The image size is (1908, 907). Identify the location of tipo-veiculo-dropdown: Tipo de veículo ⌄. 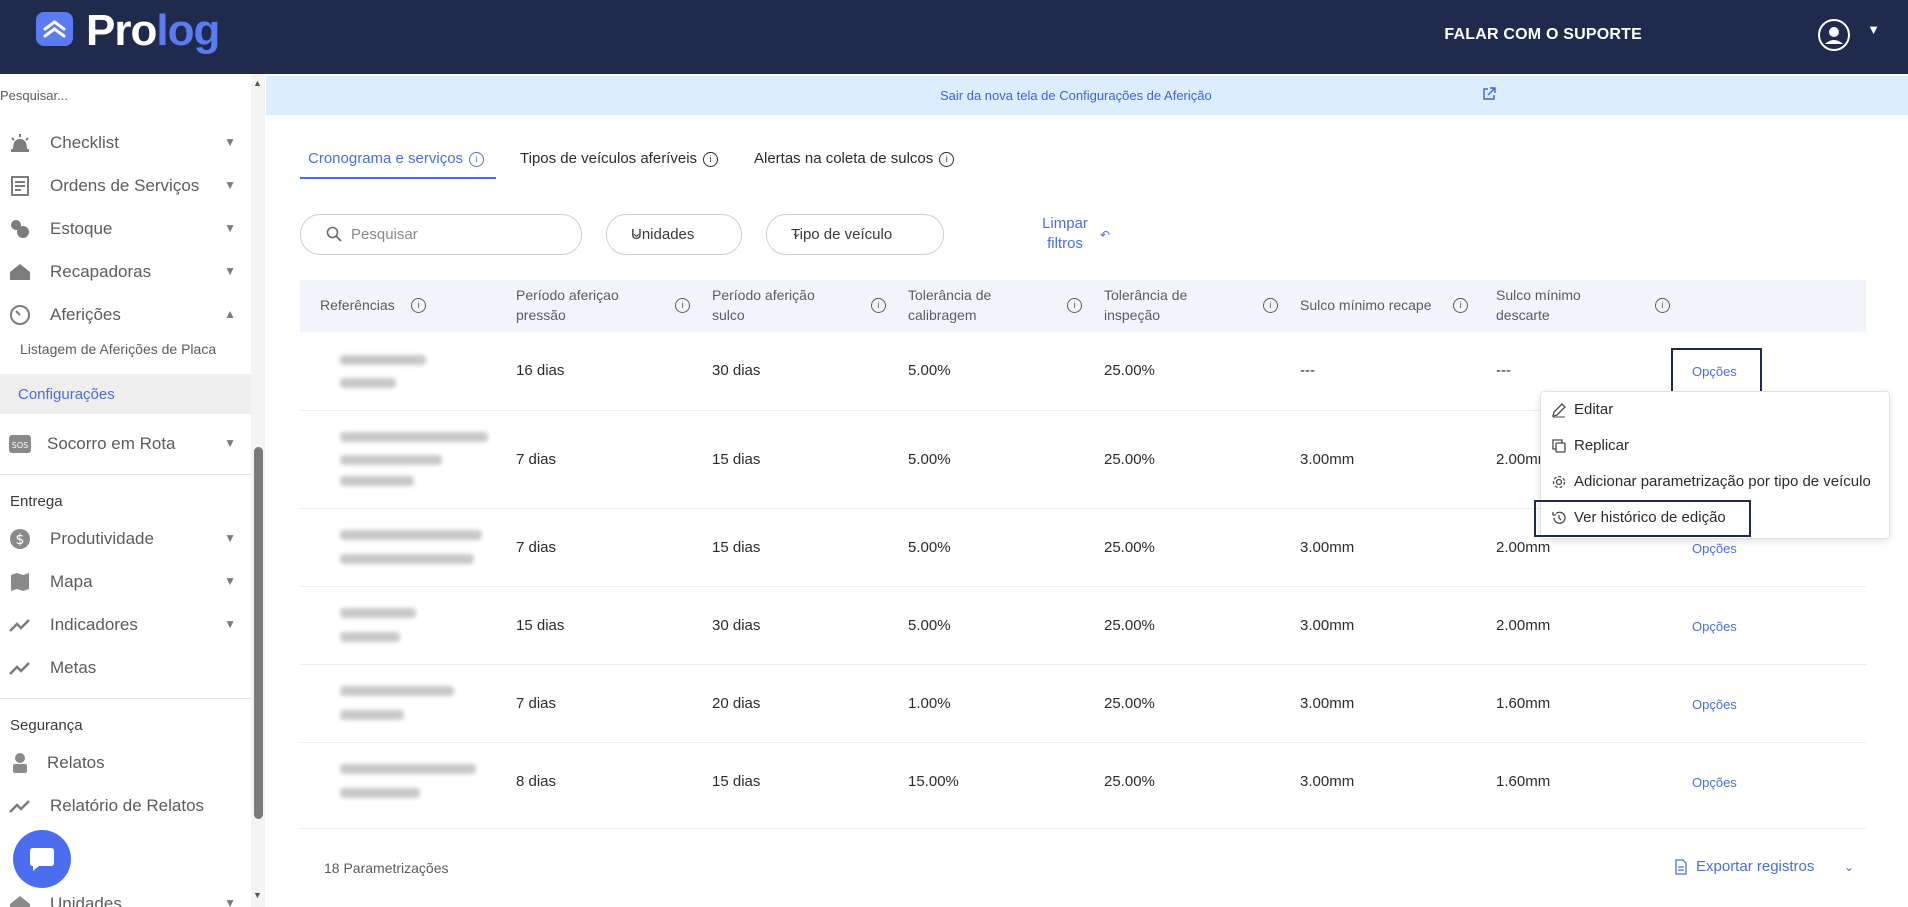
(855, 234).